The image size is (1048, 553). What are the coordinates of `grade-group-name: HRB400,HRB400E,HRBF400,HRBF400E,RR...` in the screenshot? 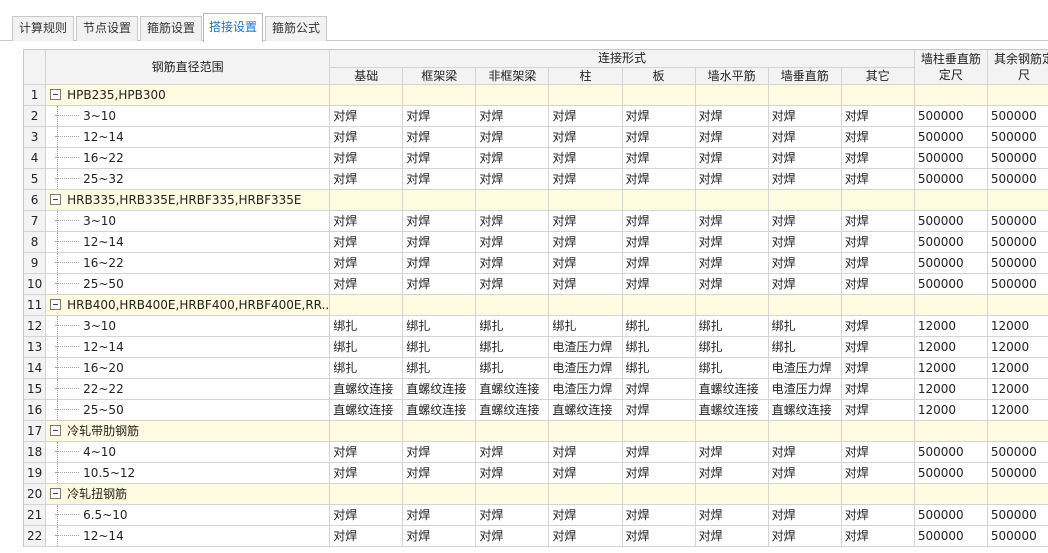 It's located at (188, 305).